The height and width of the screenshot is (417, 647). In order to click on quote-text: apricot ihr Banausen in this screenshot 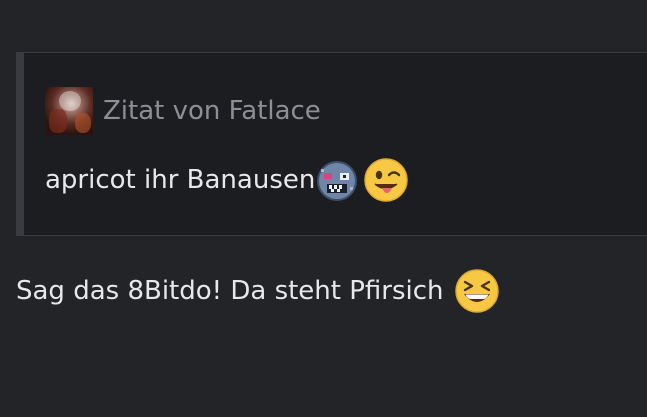, I will do `click(227, 180)`.